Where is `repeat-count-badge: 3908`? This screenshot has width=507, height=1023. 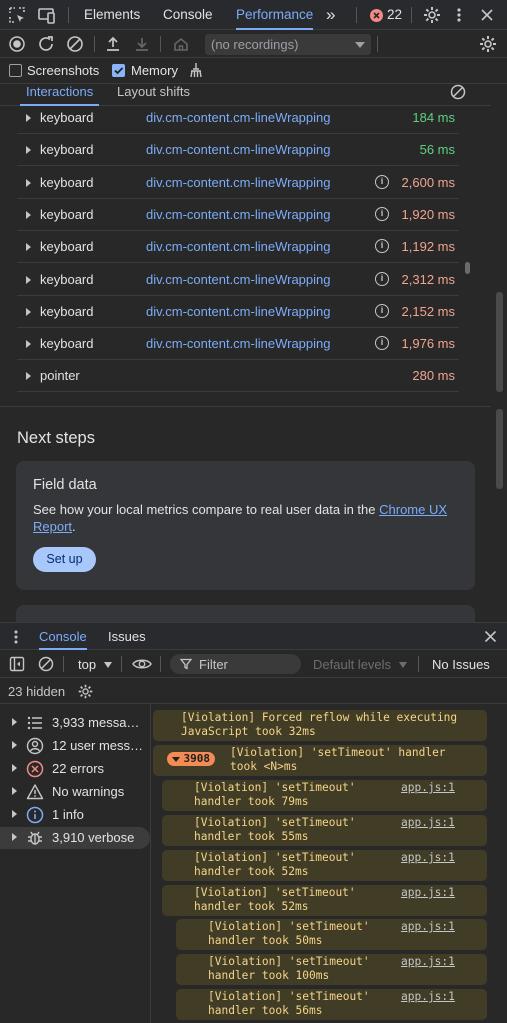 repeat-count-badge: 3908 is located at coordinates (191, 759).